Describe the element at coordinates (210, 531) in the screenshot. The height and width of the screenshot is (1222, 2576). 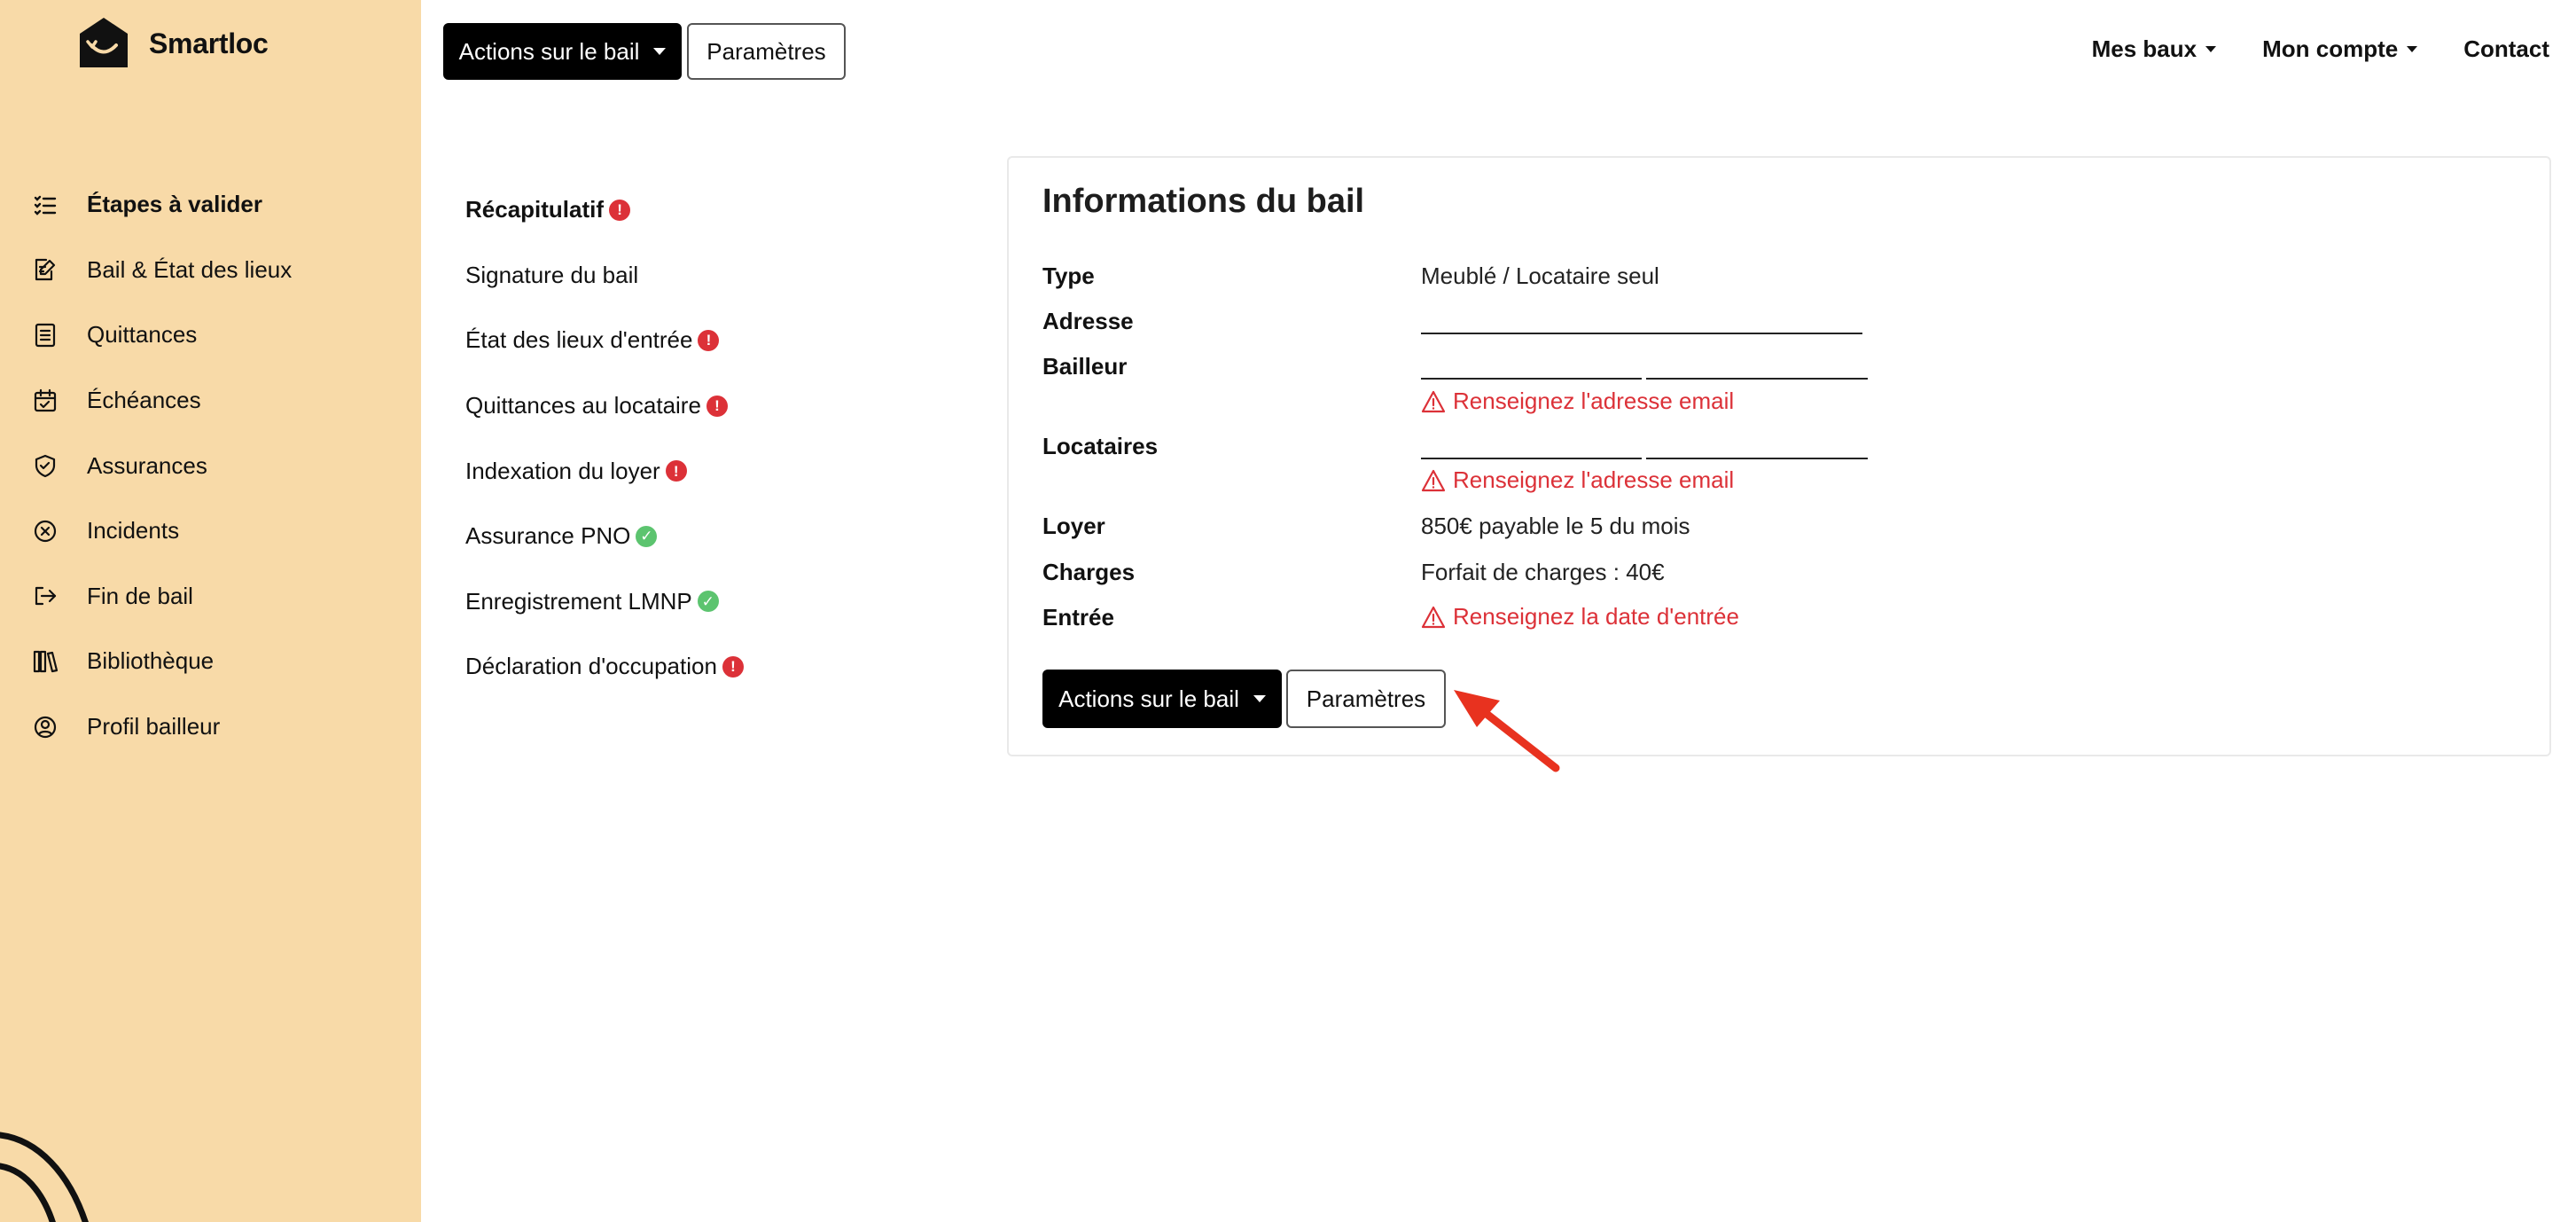
I see `sidebar-item-incidents: Incidents` at that location.